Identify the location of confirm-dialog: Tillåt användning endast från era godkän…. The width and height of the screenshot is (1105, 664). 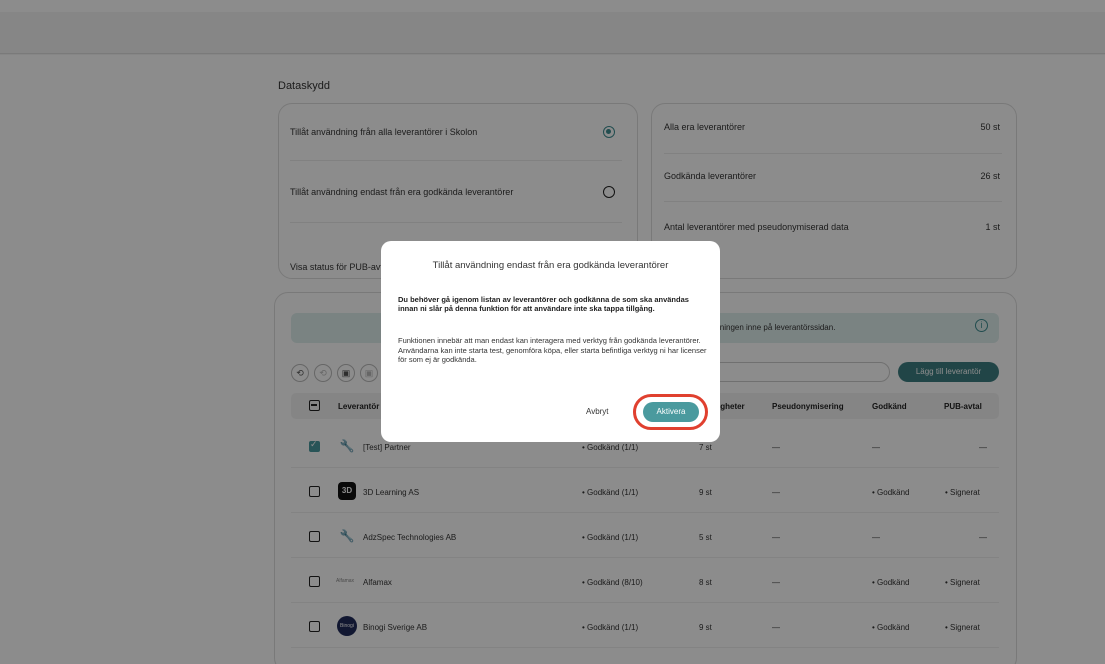
(550, 341).